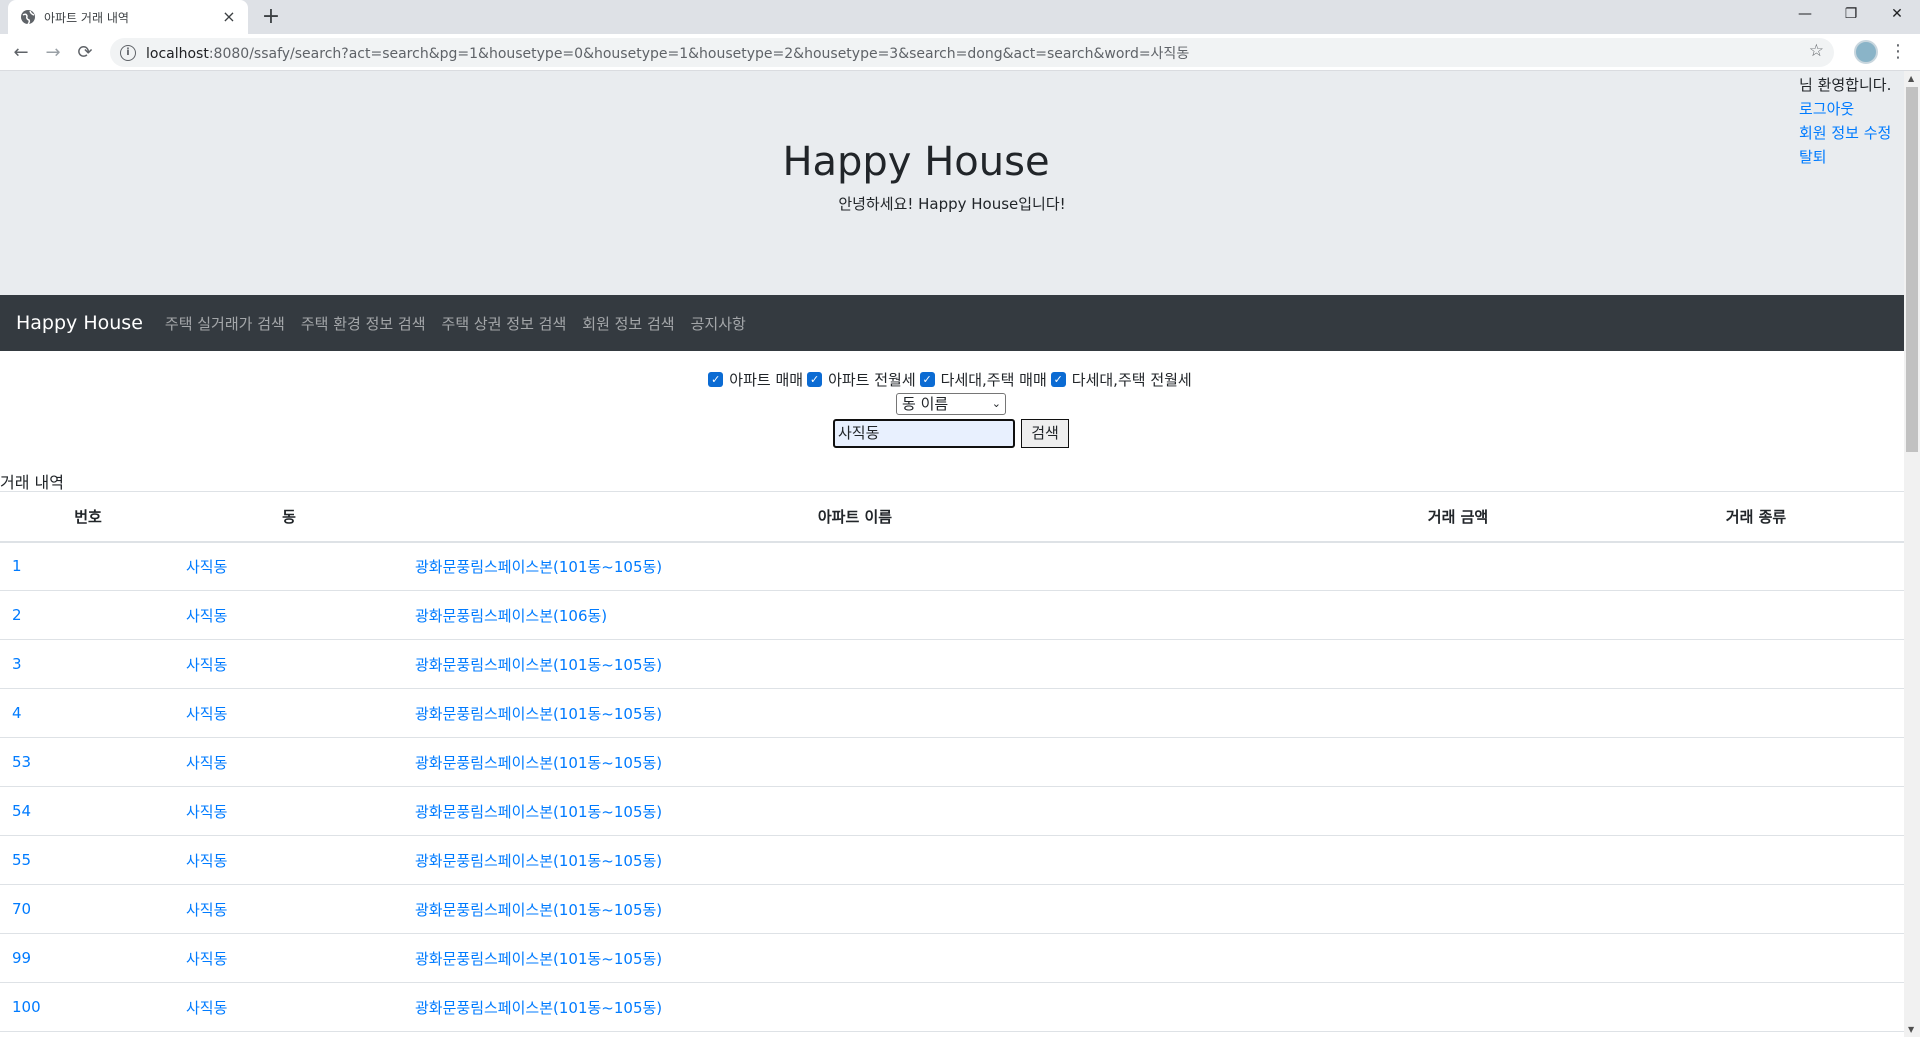 This screenshot has height=1037, width=1920. What do you see at coordinates (26, 1007) in the screenshot?
I see `row-number-link: 100` at bounding box center [26, 1007].